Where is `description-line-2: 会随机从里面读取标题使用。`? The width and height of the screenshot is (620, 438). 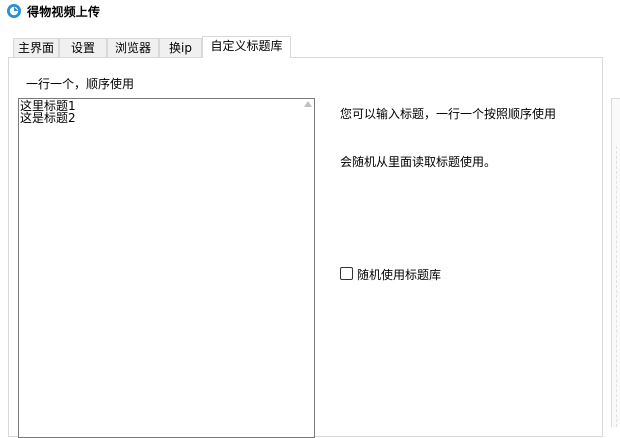 description-line-2: 会随机从里面读取标题使用。 is located at coordinates (418, 162).